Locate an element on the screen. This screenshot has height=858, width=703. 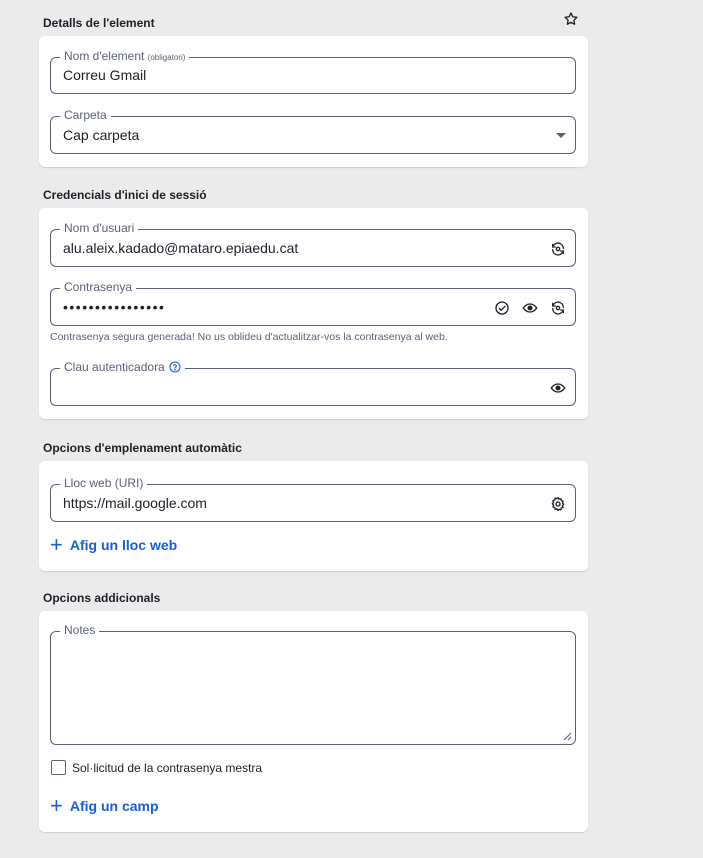
add-field-label: Afig un camp is located at coordinates (114, 806).